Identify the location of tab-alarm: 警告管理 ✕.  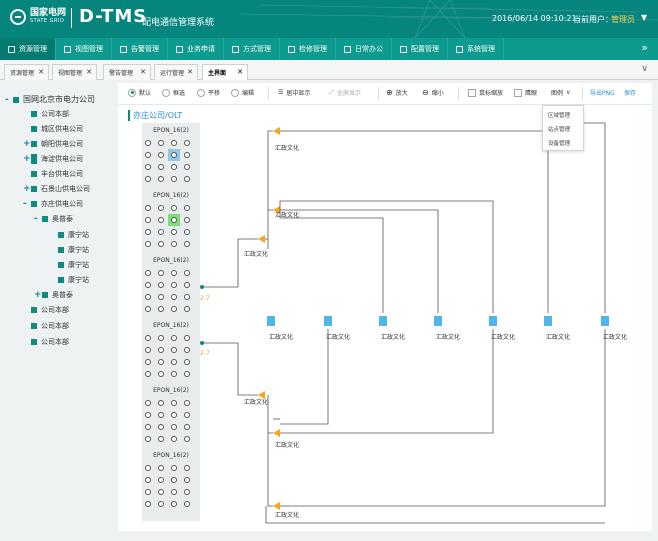
(127, 72).